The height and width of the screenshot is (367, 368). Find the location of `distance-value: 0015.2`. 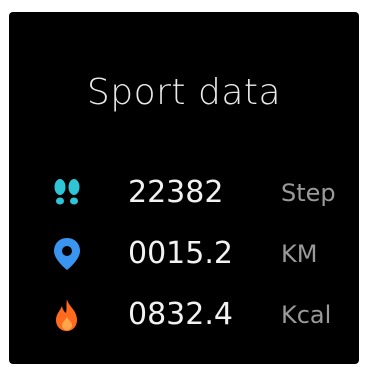

distance-value: 0015.2 is located at coordinates (180, 253).